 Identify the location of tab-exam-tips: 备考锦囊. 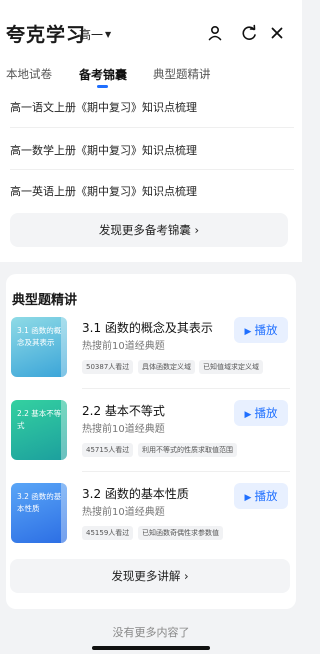
(103, 74).